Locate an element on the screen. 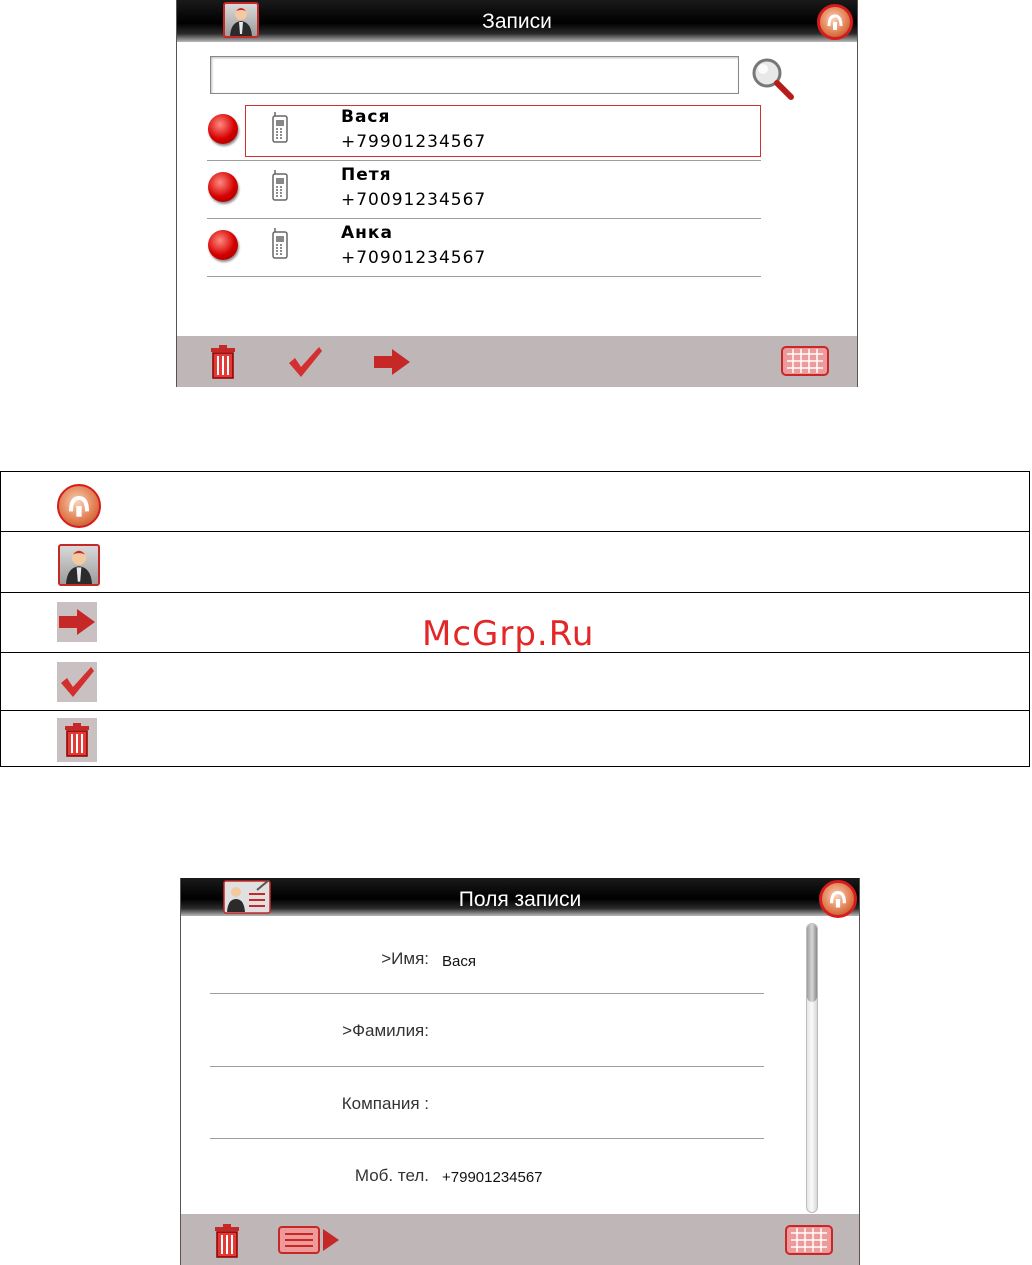  legend-row-avatar is located at coordinates (515, 562).